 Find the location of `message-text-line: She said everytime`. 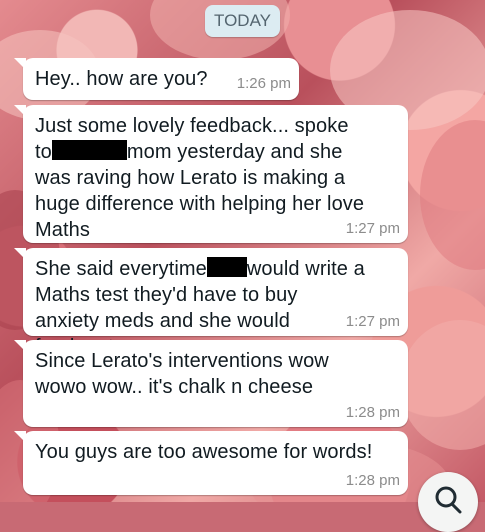

message-text-line: She said everytime is located at coordinates (121, 269).